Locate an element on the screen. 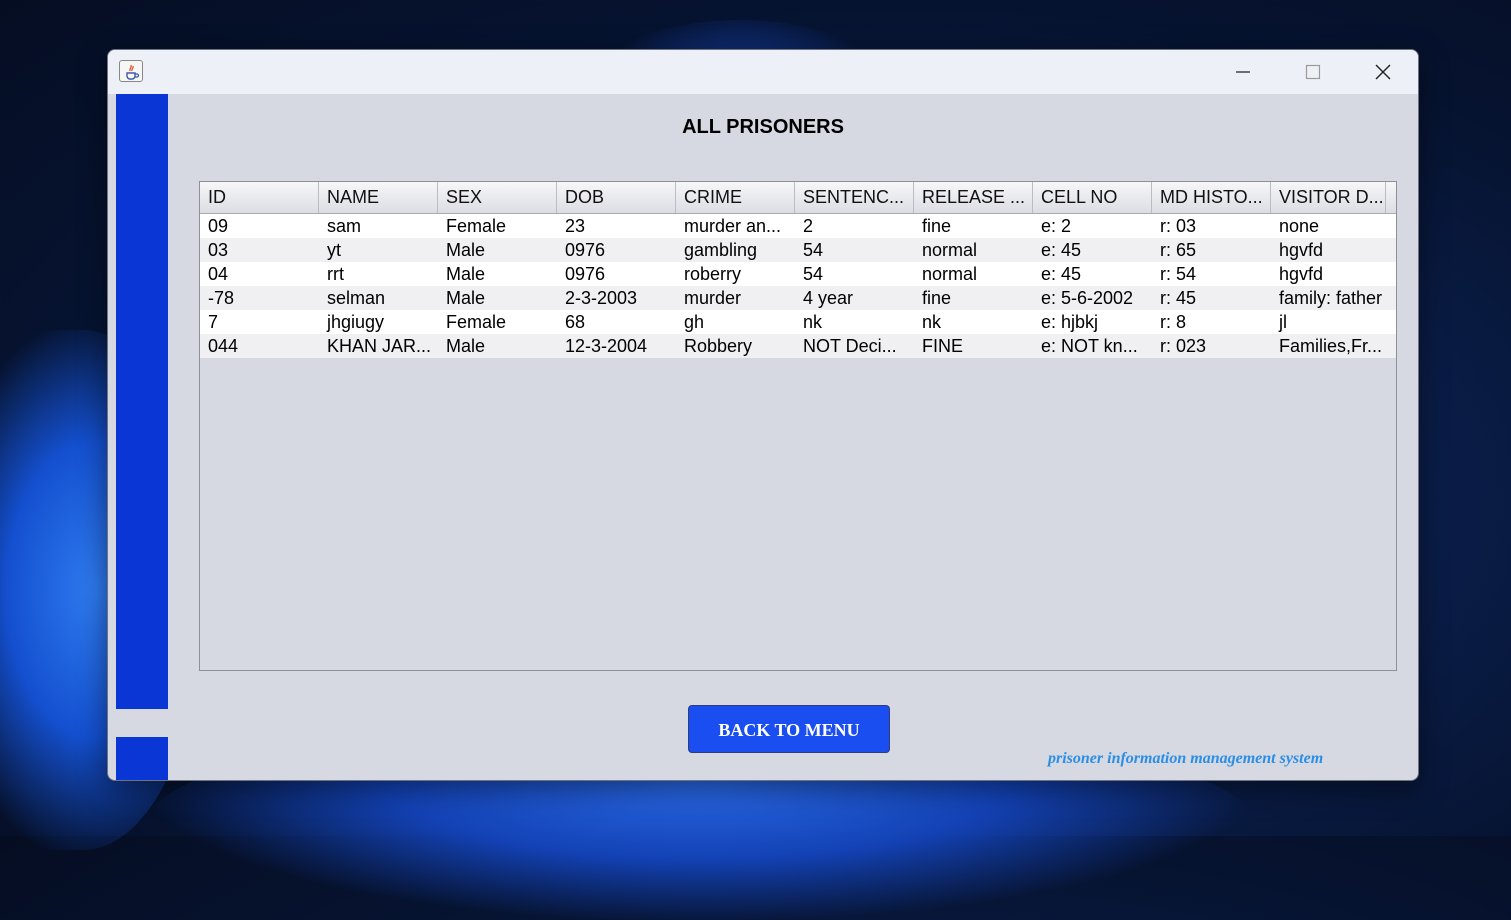  table-cell: murder is located at coordinates (735, 298).